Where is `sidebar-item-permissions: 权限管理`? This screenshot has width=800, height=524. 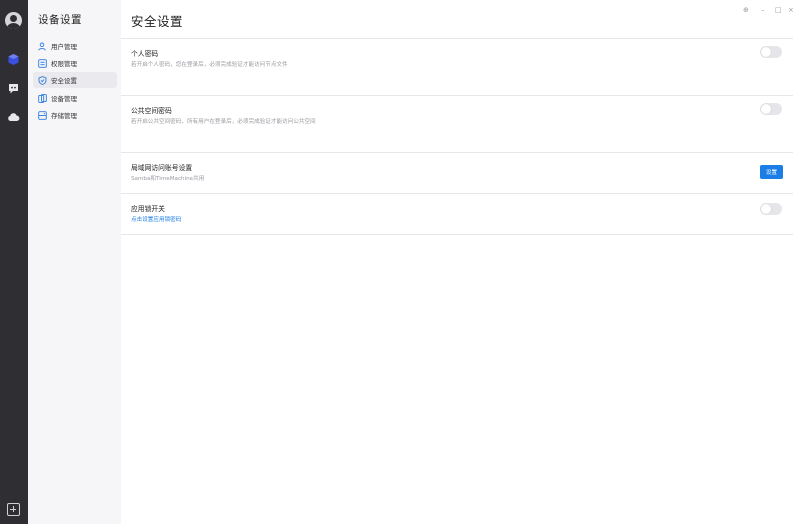 sidebar-item-permissions: 权限管理 is located at coordinates (75, 63).